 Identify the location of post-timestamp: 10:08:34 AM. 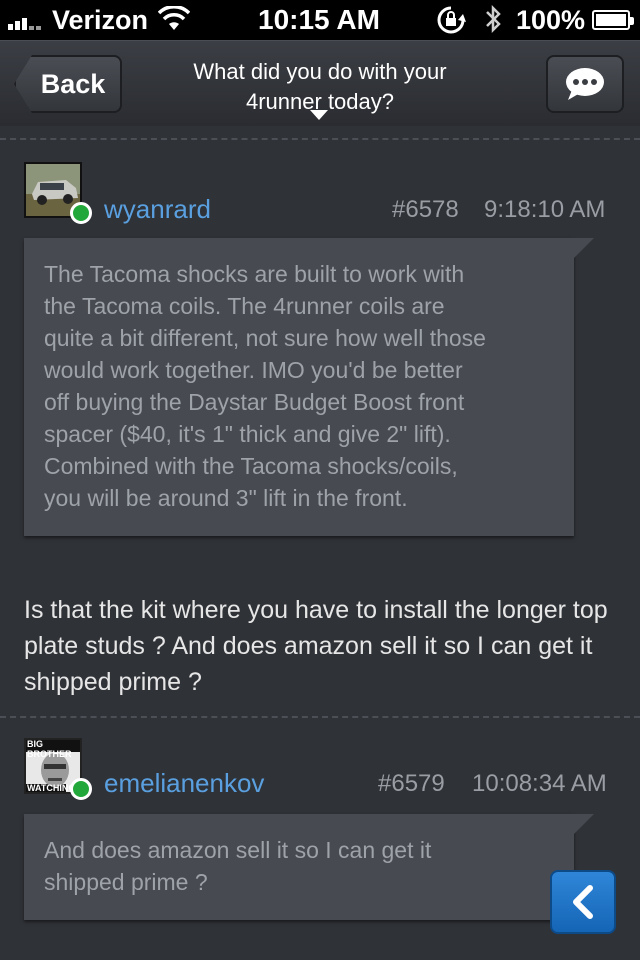
(539, 783).